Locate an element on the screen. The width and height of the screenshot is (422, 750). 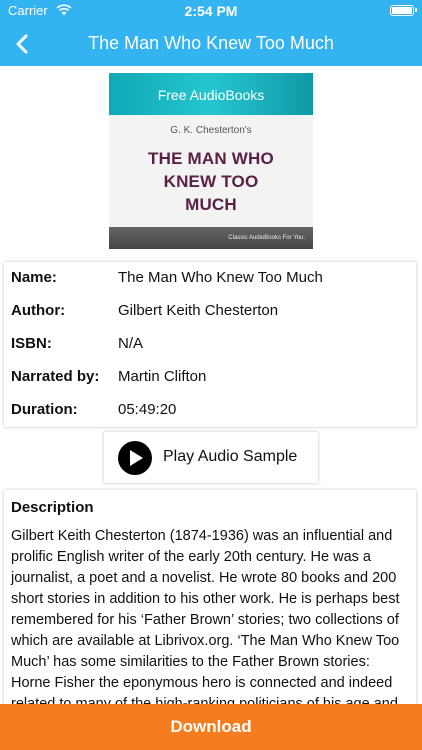
cover-band: Free AudioBooks is located at coordinates (211, 94).